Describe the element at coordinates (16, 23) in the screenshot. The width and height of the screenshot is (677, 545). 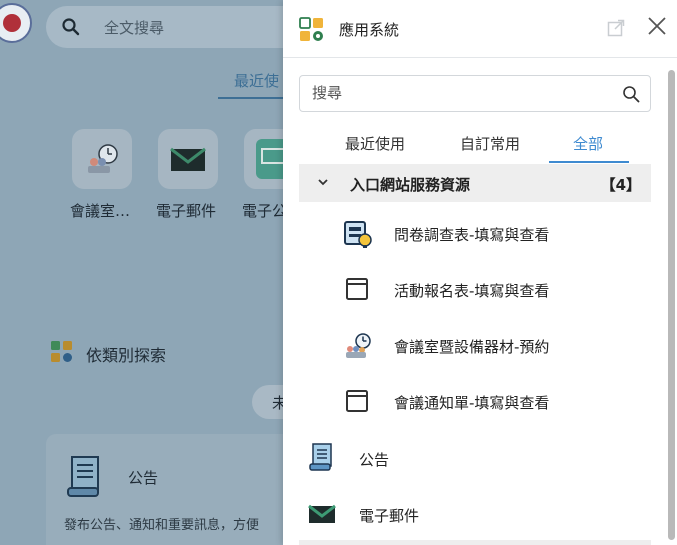
I see `school-logo` at that location.